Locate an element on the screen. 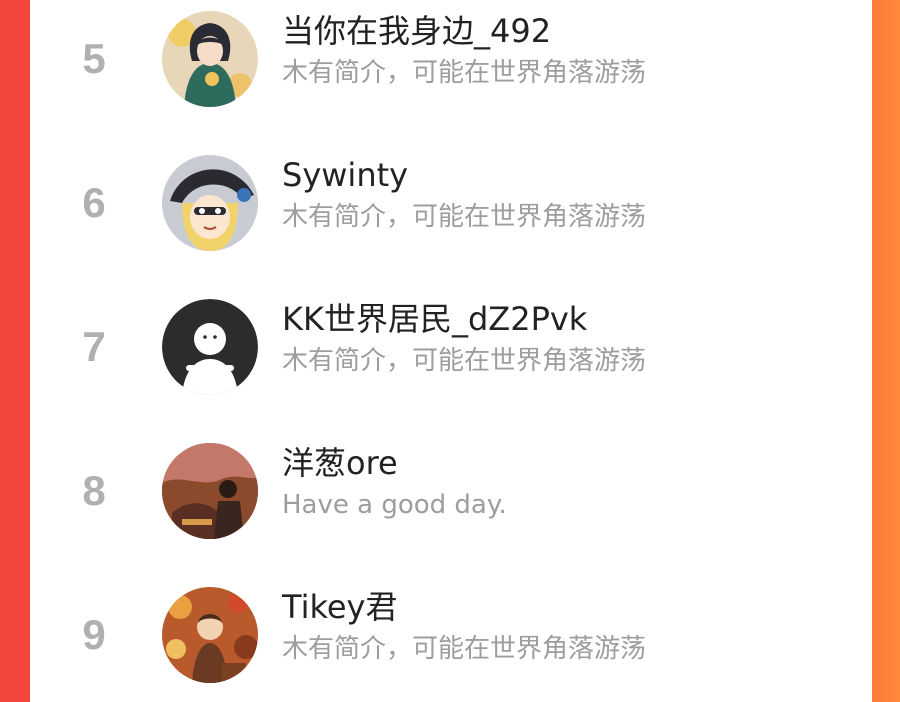  user-name: Sywinty is located at coordinates (345, 175).